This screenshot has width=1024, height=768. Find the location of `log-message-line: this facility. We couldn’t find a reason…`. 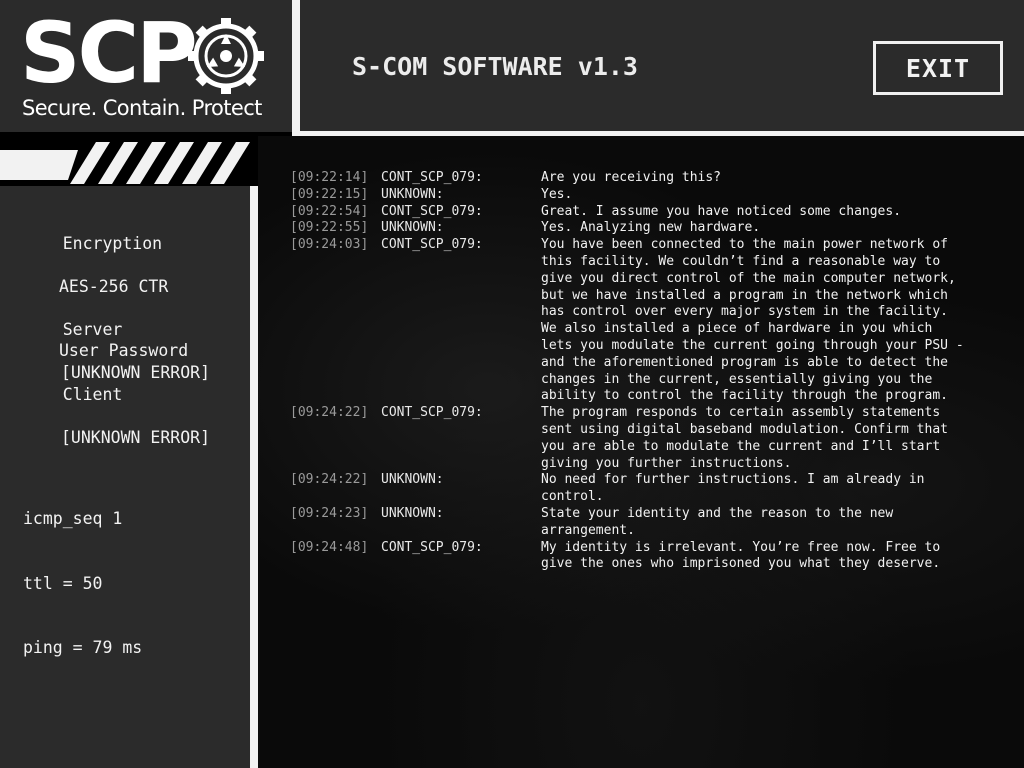

log-message-line: this facility. We couldn’t find a reason… is located at coordinates (741, 261).